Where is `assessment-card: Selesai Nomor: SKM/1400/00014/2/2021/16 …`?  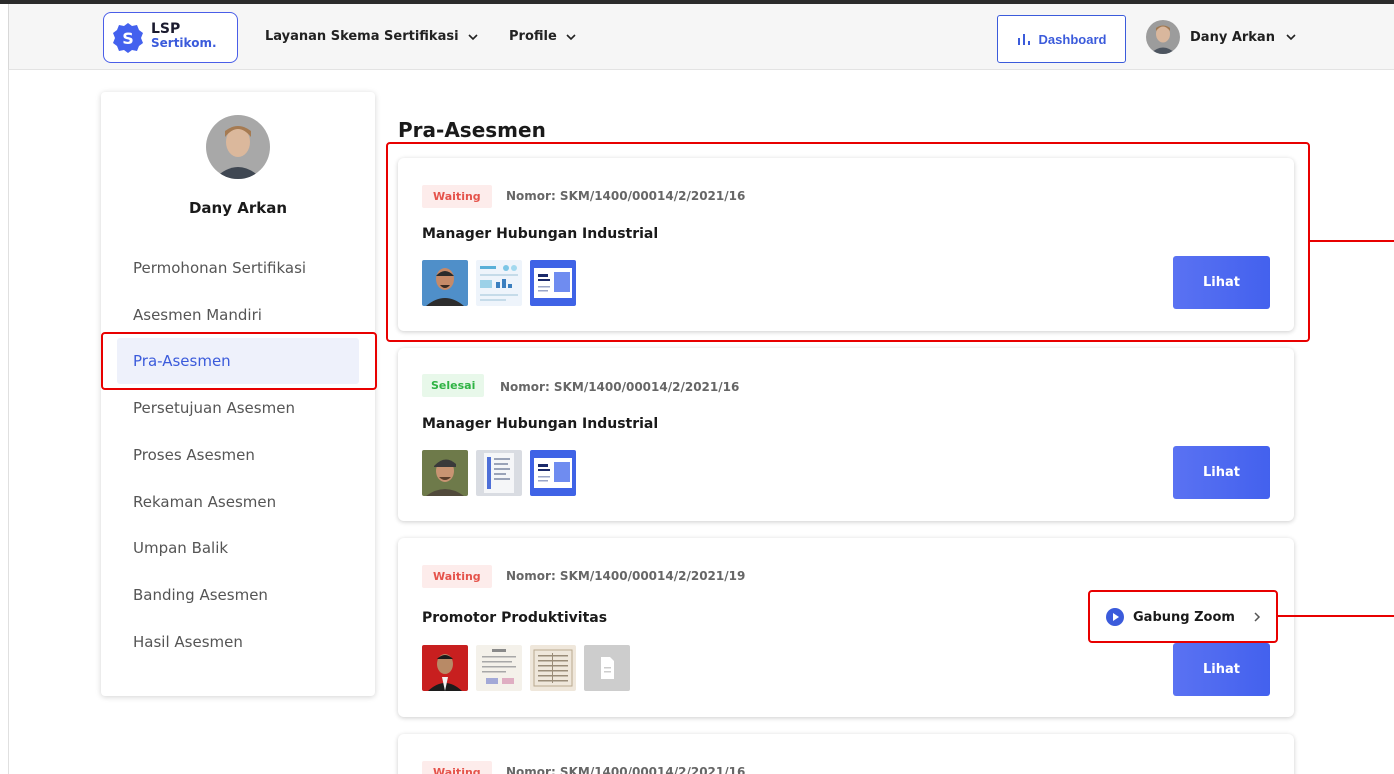
assessment-card: Selesai Nomor: SKM/1400/00014/2/2021/16 … is located at coordinates (846, 434).